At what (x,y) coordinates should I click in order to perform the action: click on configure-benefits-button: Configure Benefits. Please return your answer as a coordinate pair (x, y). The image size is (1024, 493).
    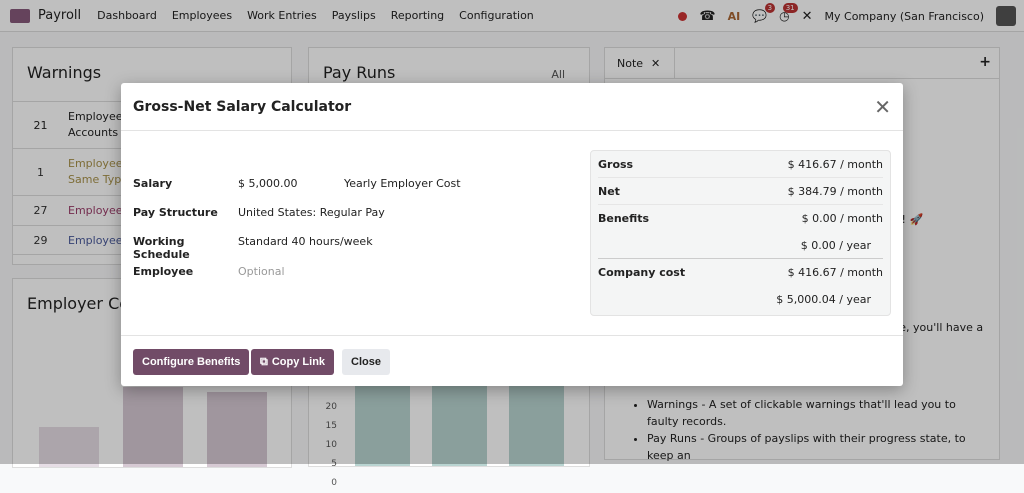
    Looking at the image, I should click on (191, 362).